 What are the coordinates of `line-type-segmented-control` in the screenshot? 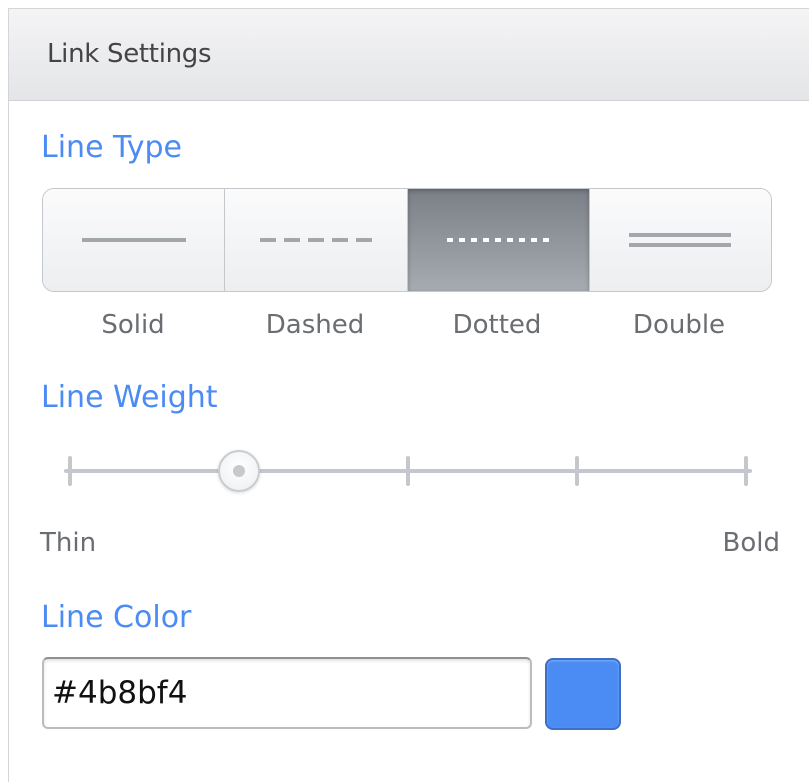 It's located at (407, 240).